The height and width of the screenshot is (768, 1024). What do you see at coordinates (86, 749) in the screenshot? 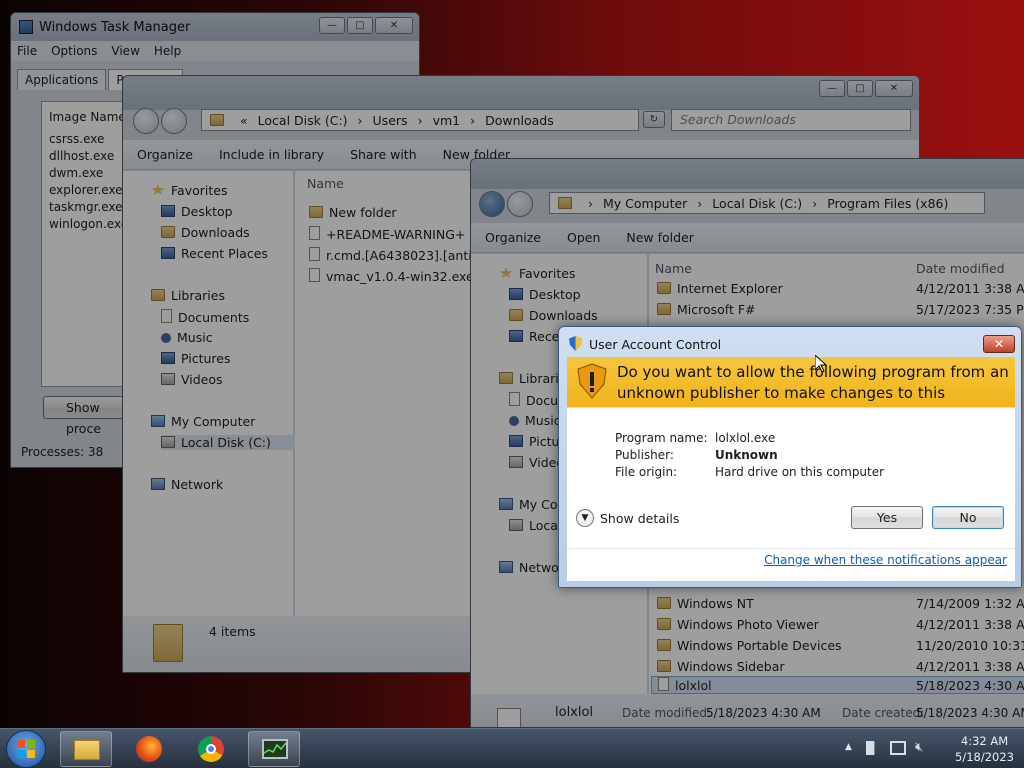
I see `taskbar-explorer` at bounding box center [86, 749].